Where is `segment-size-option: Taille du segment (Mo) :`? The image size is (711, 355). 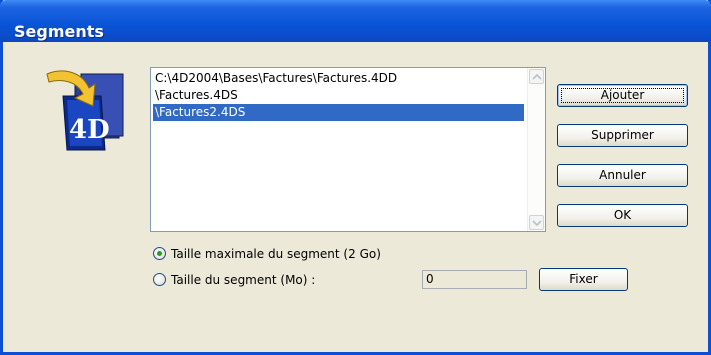
segment-size-option: Taille du segment (Mo) : is located at coordinates (253, 280).